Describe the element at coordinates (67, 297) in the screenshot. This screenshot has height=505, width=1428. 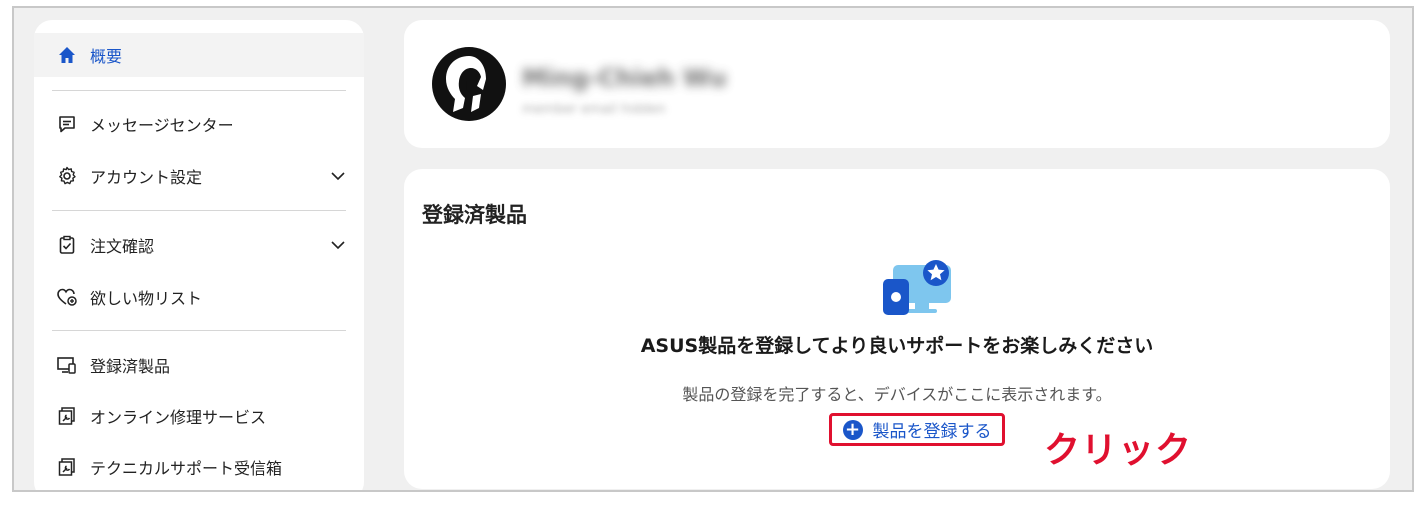
I see `heart-icon` at that location.